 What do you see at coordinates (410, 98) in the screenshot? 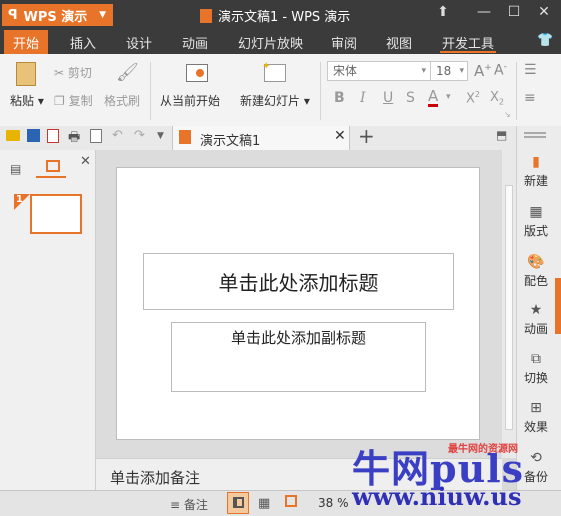
I see `shadow-icon: S` at bounding box center [410, 98].